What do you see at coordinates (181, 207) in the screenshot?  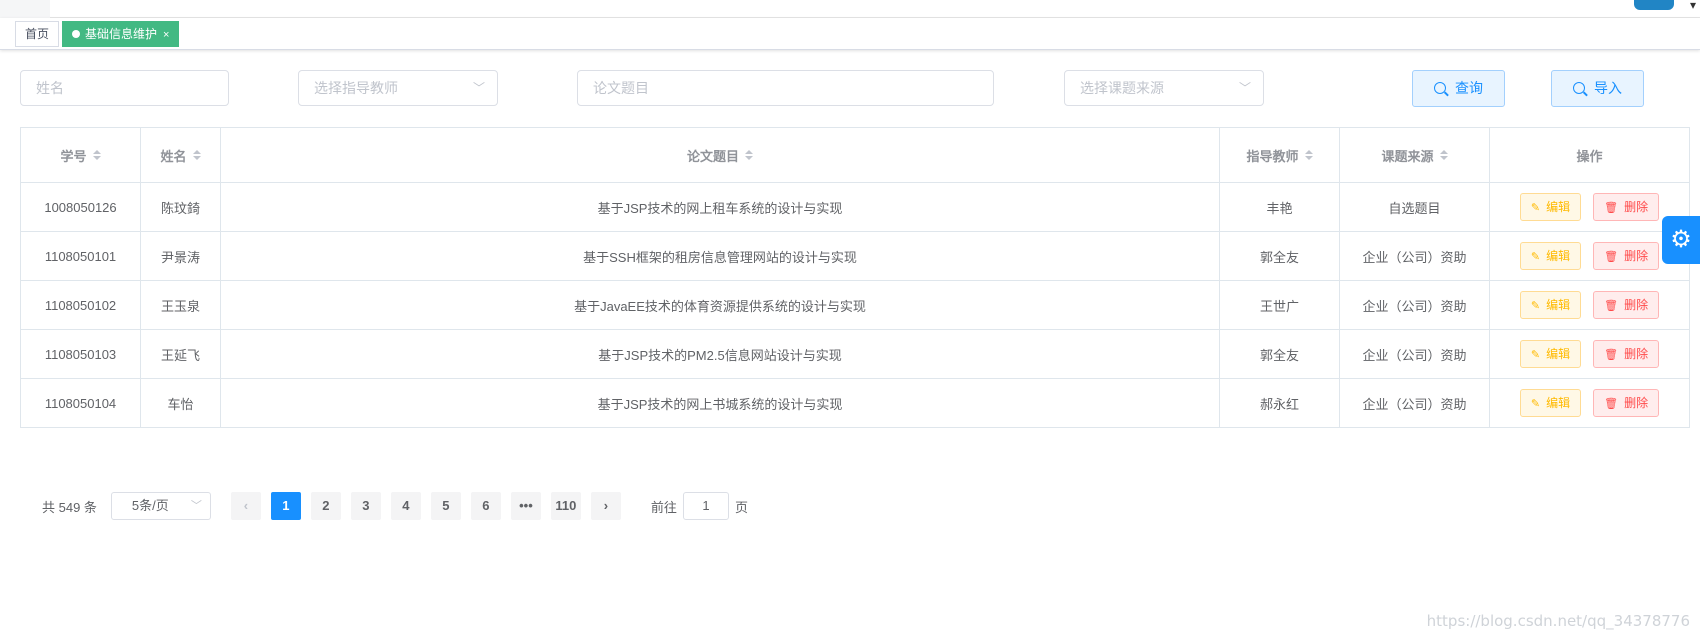 I see `name-cell: 陈玟錡` at bounding box center [181, 207].